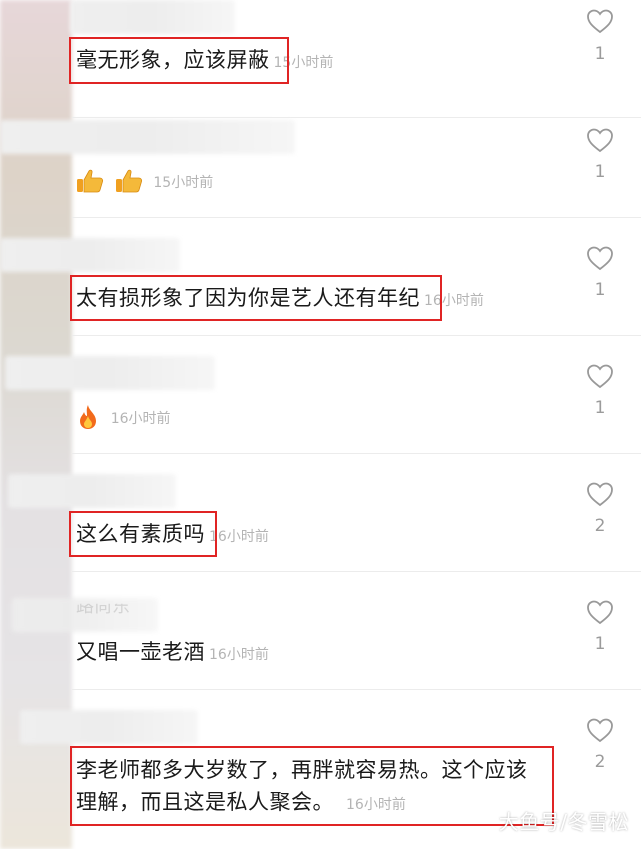  Describe the element at coordinates (320, 395) in the screenshot. I see `comment-row: 16小时前 1` at that location.